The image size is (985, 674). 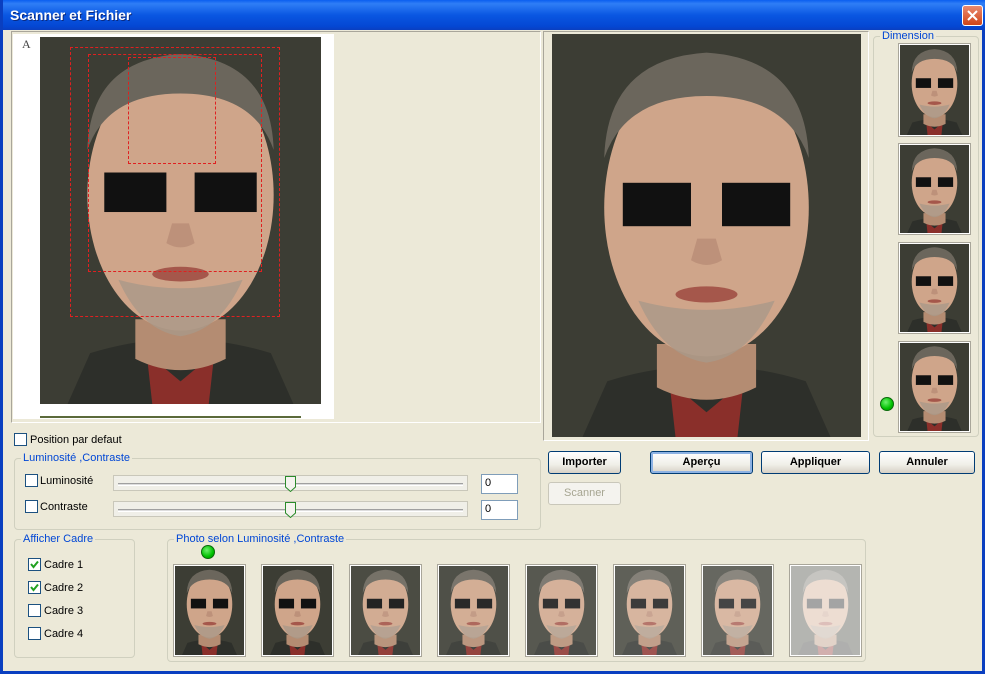 I want to click on title-bar: Scanner et Fichier, so click(x=494, y=15).